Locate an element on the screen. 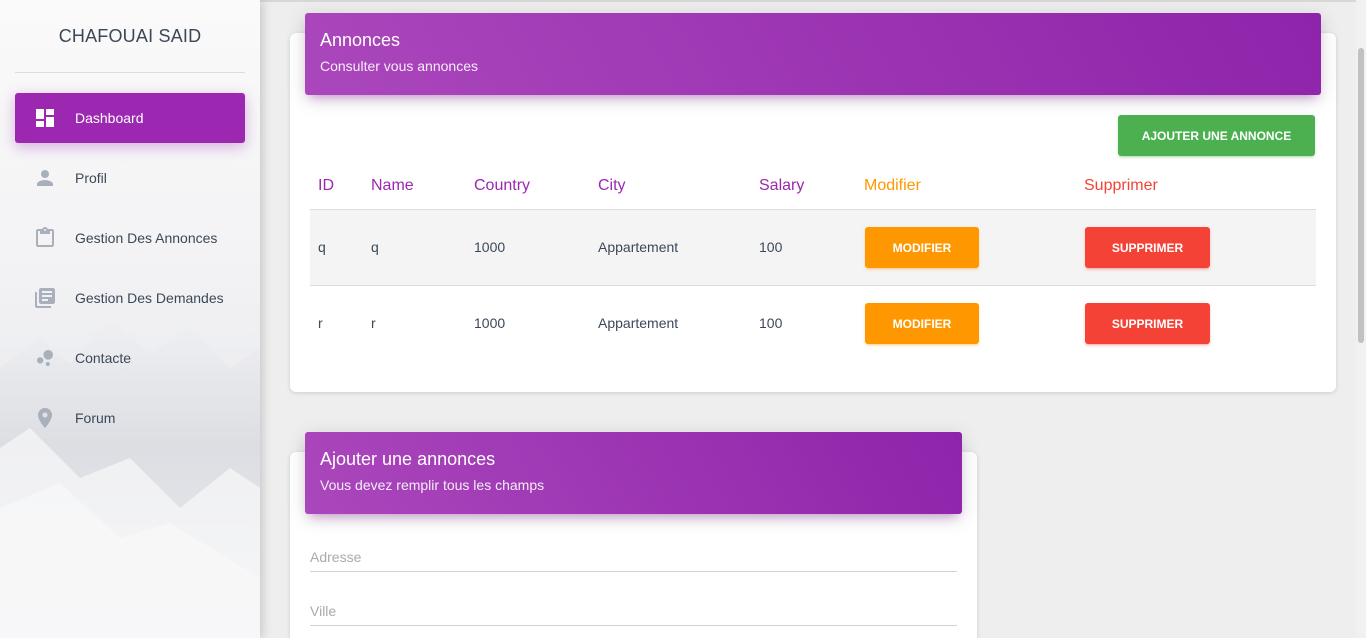 The height and width of the screenshot is (638, 1366). sidebar-item-profil: Profil is located at coordinates (130, 178).